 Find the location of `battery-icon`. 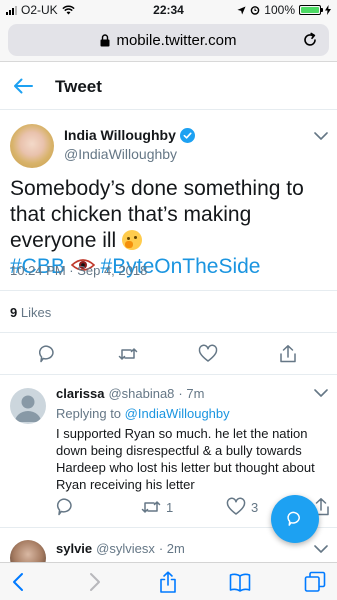

battery-icon is located at coordinates (311, 10).